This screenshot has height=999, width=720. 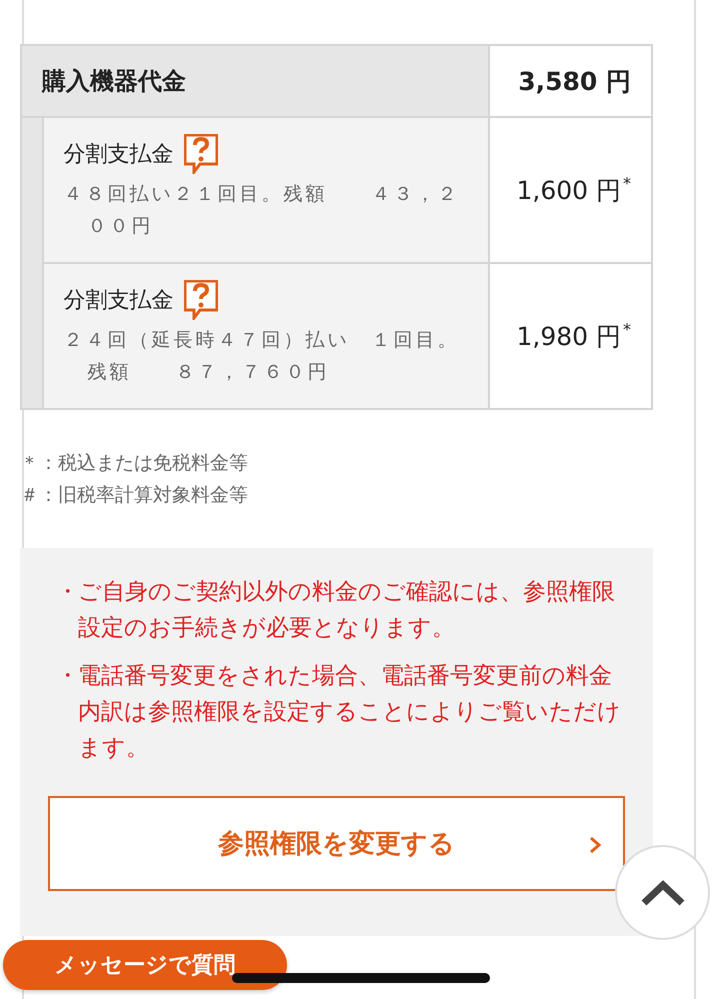 What do you see at coordinates (595, 845) in the screenshot?
I see `chevron-icon` at bounding box center [595, 845].